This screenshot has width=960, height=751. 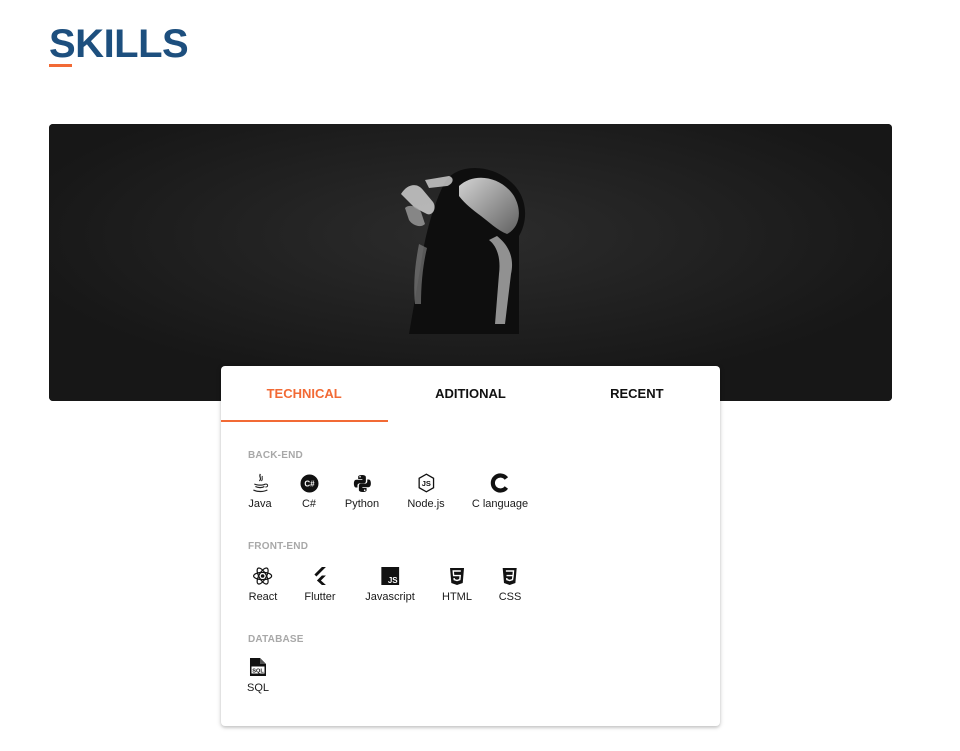 I want to click on active-tab-indicator, so click(x=304, y=421).